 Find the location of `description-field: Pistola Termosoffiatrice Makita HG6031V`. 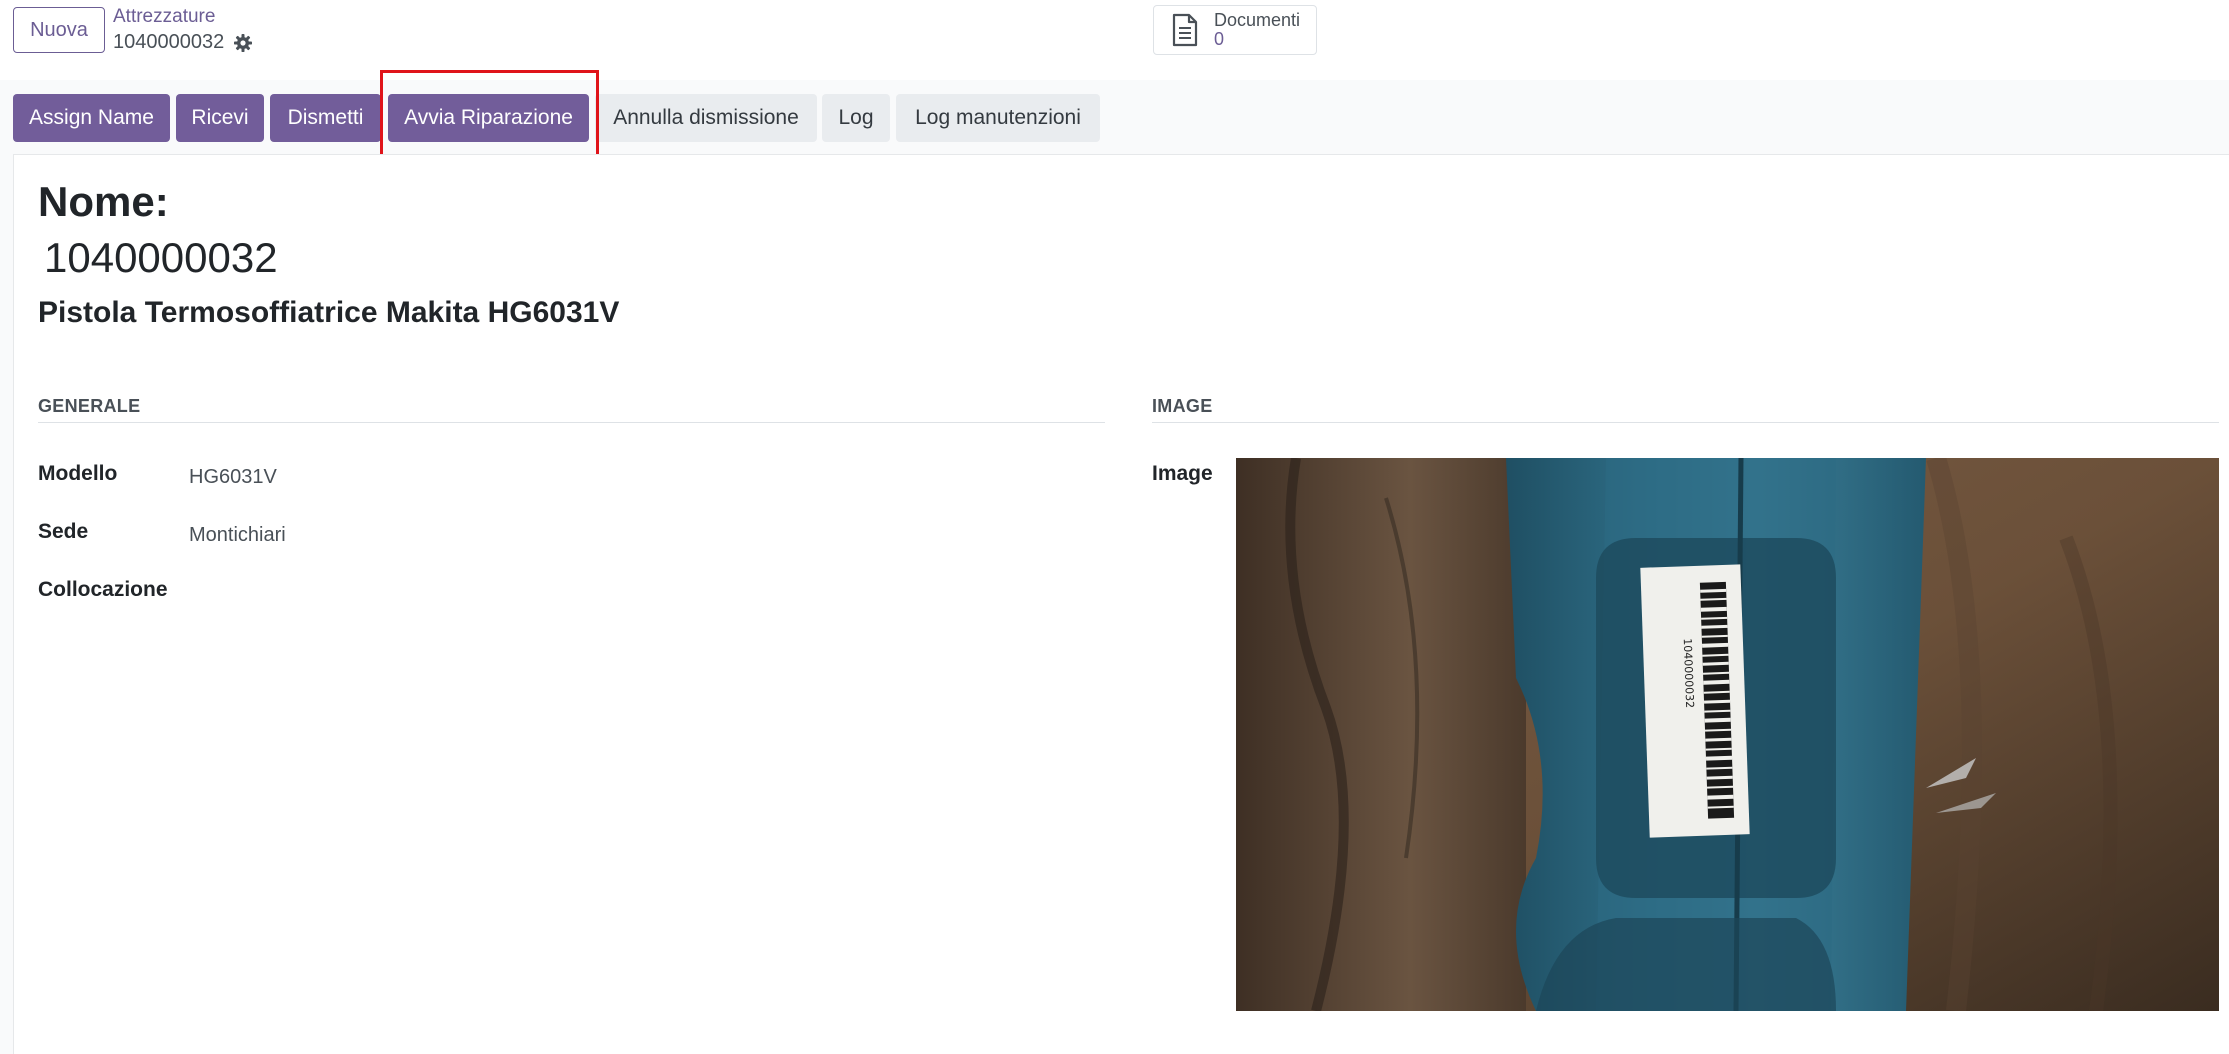

description-field: Pistola Termosoffiatrice Makita HG6031V is located at coordinates (328, 313).